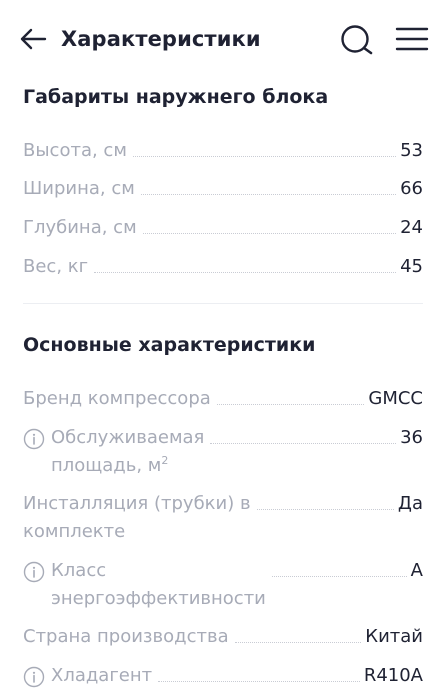 This screenshot has width=445, height=699. Describe the element at coordinates (33, 39) in the screenshot. I see `arrow-left-icon` at that location.